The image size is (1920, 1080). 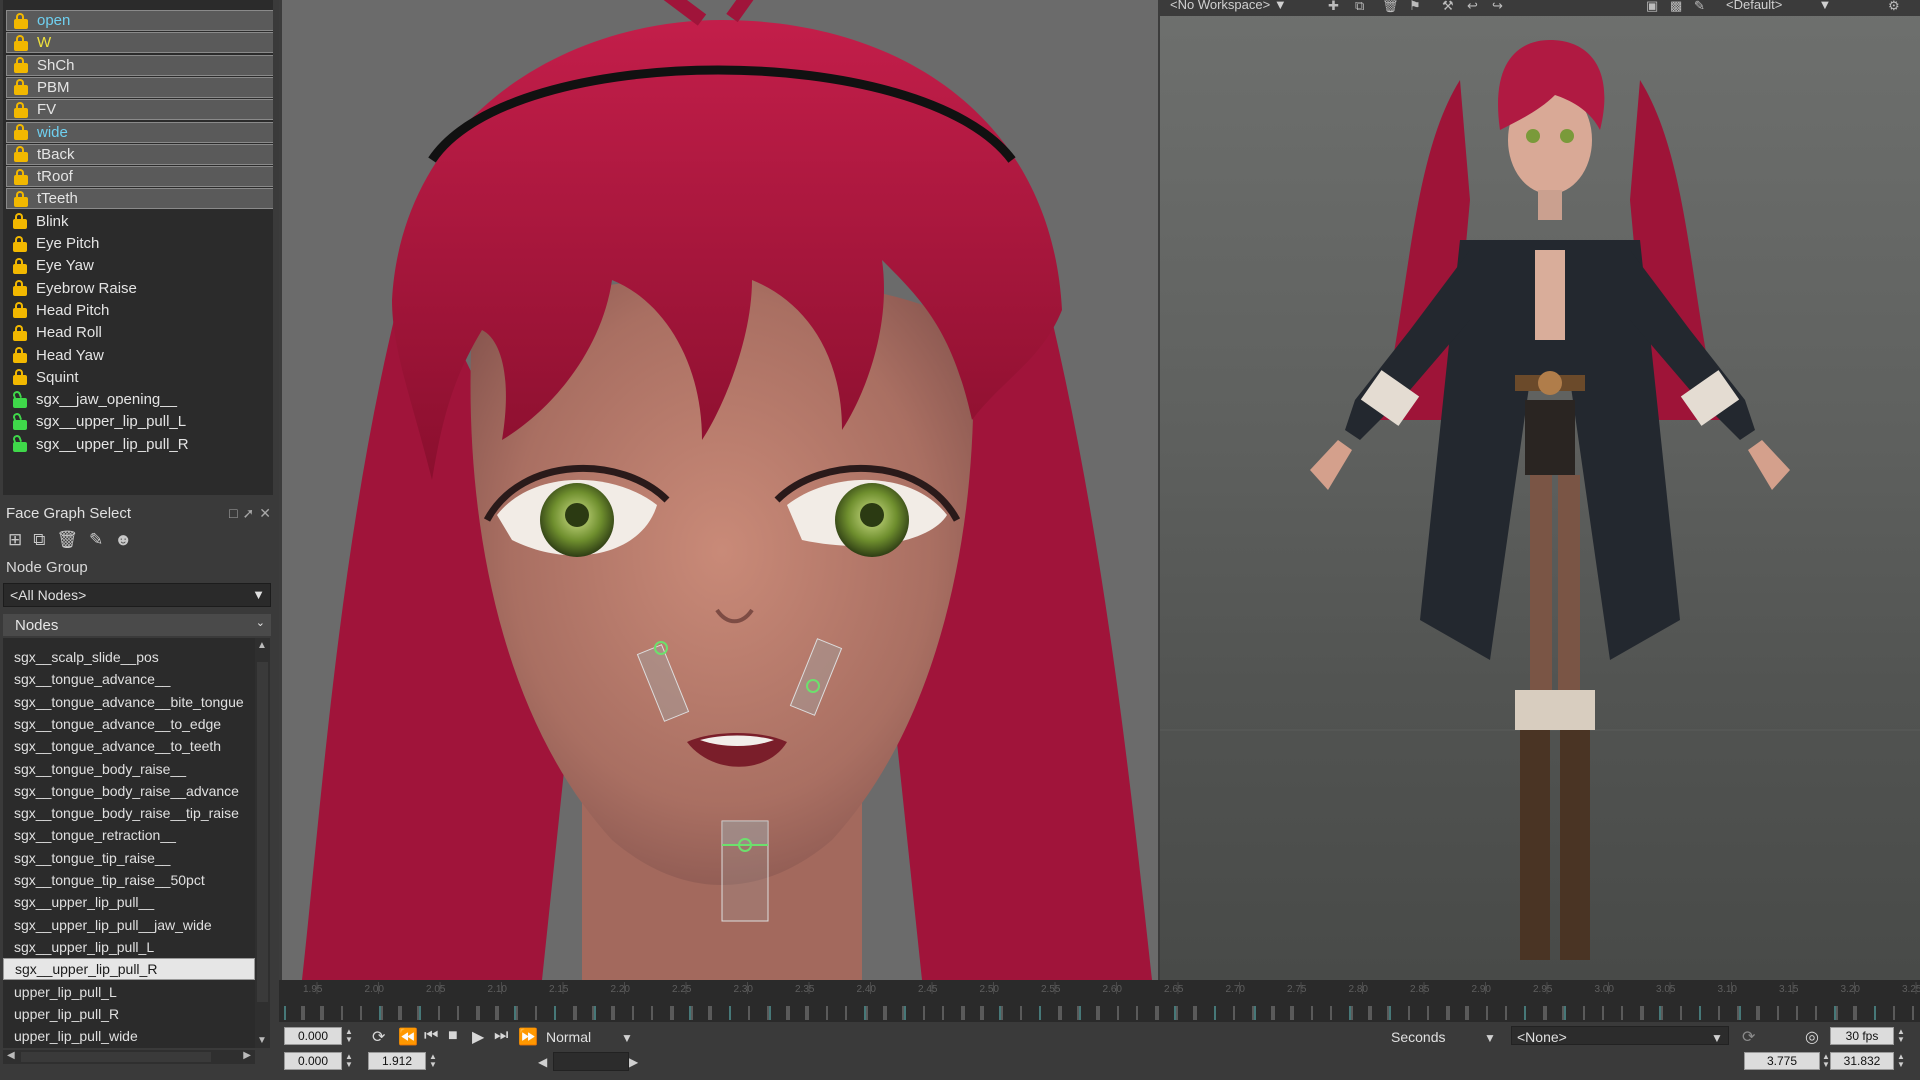 What do you see at coordinates (1862, 1061) in the screenshot?
I see `view-end-field: 31.832` at bounding box center [1862, 1061].